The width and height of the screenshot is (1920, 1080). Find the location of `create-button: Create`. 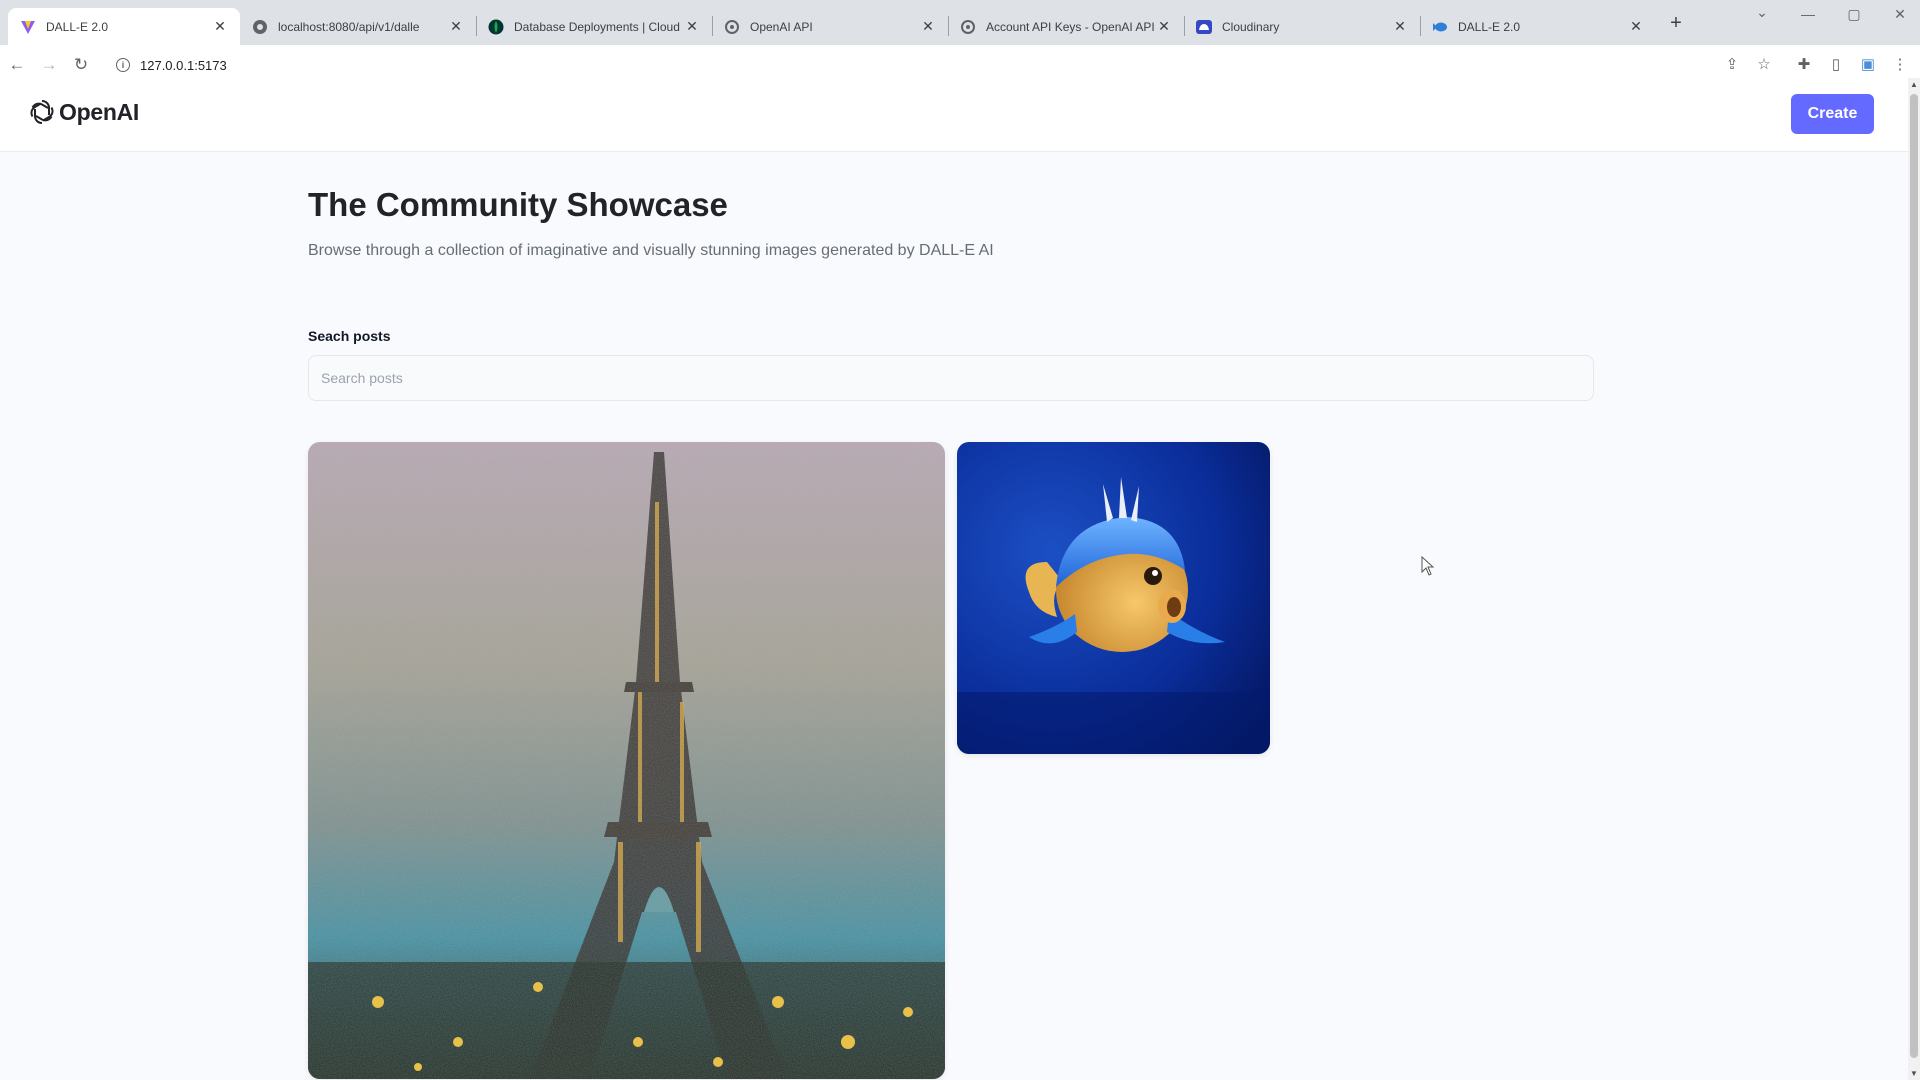

create-button: Create is located at coordinates (1832, 114).